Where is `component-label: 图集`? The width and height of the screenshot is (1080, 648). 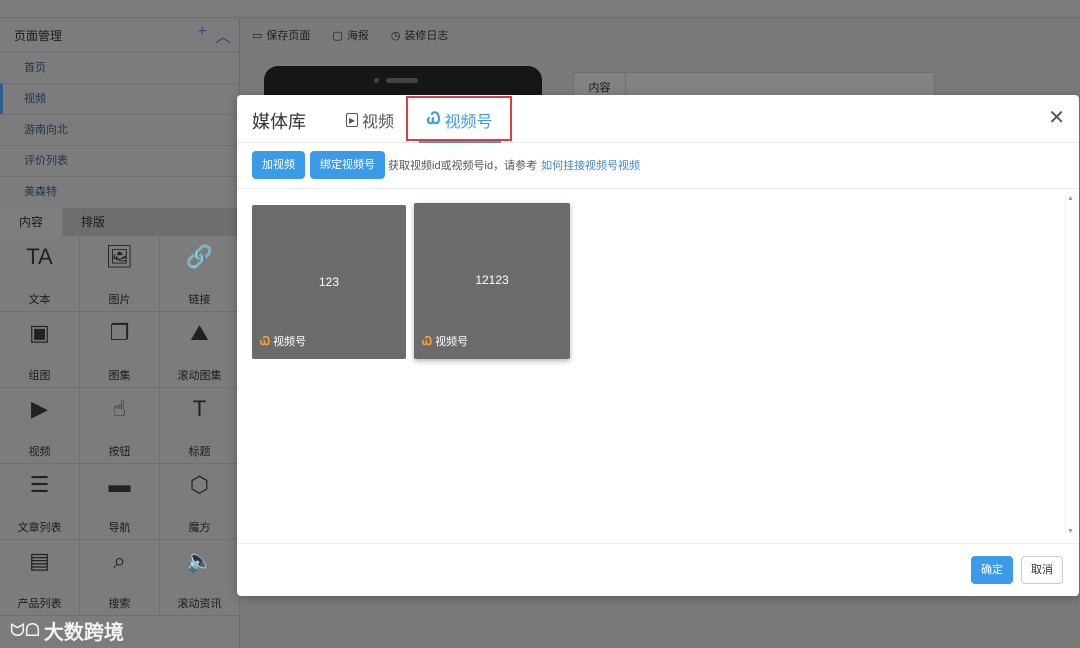 component-label: 图集 is located at coordinates (119, 376).